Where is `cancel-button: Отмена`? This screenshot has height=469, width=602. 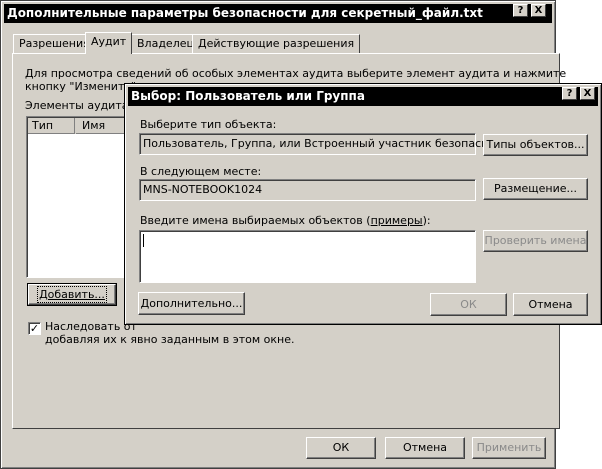
cancel-button: Отмена is located at coordinates (425, 448).